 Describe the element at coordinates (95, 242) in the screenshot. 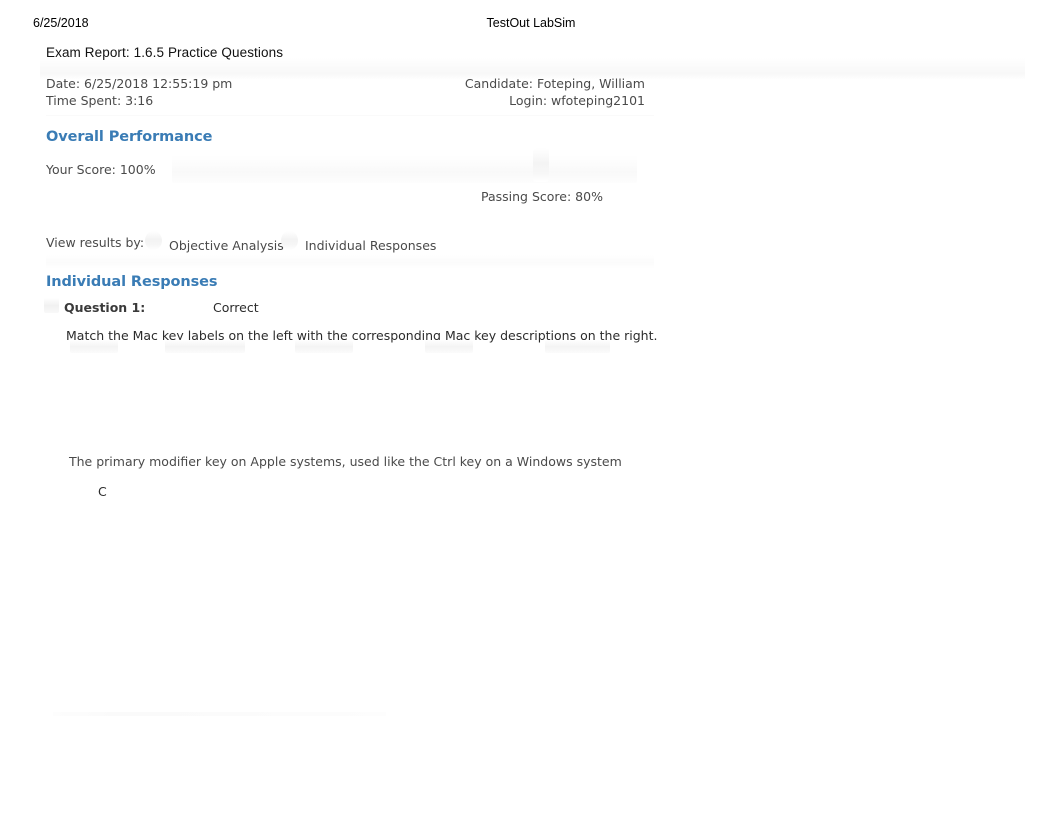

I see `view-results-label: View results by:` at that location.